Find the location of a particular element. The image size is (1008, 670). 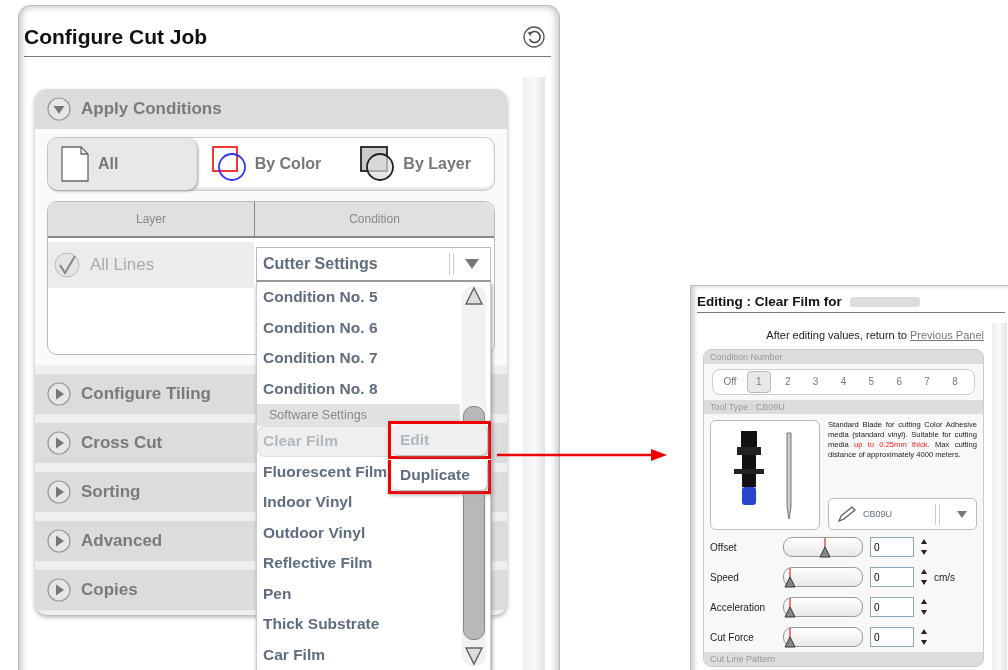

setting-label: Offset is located at coordinates (724, 547).